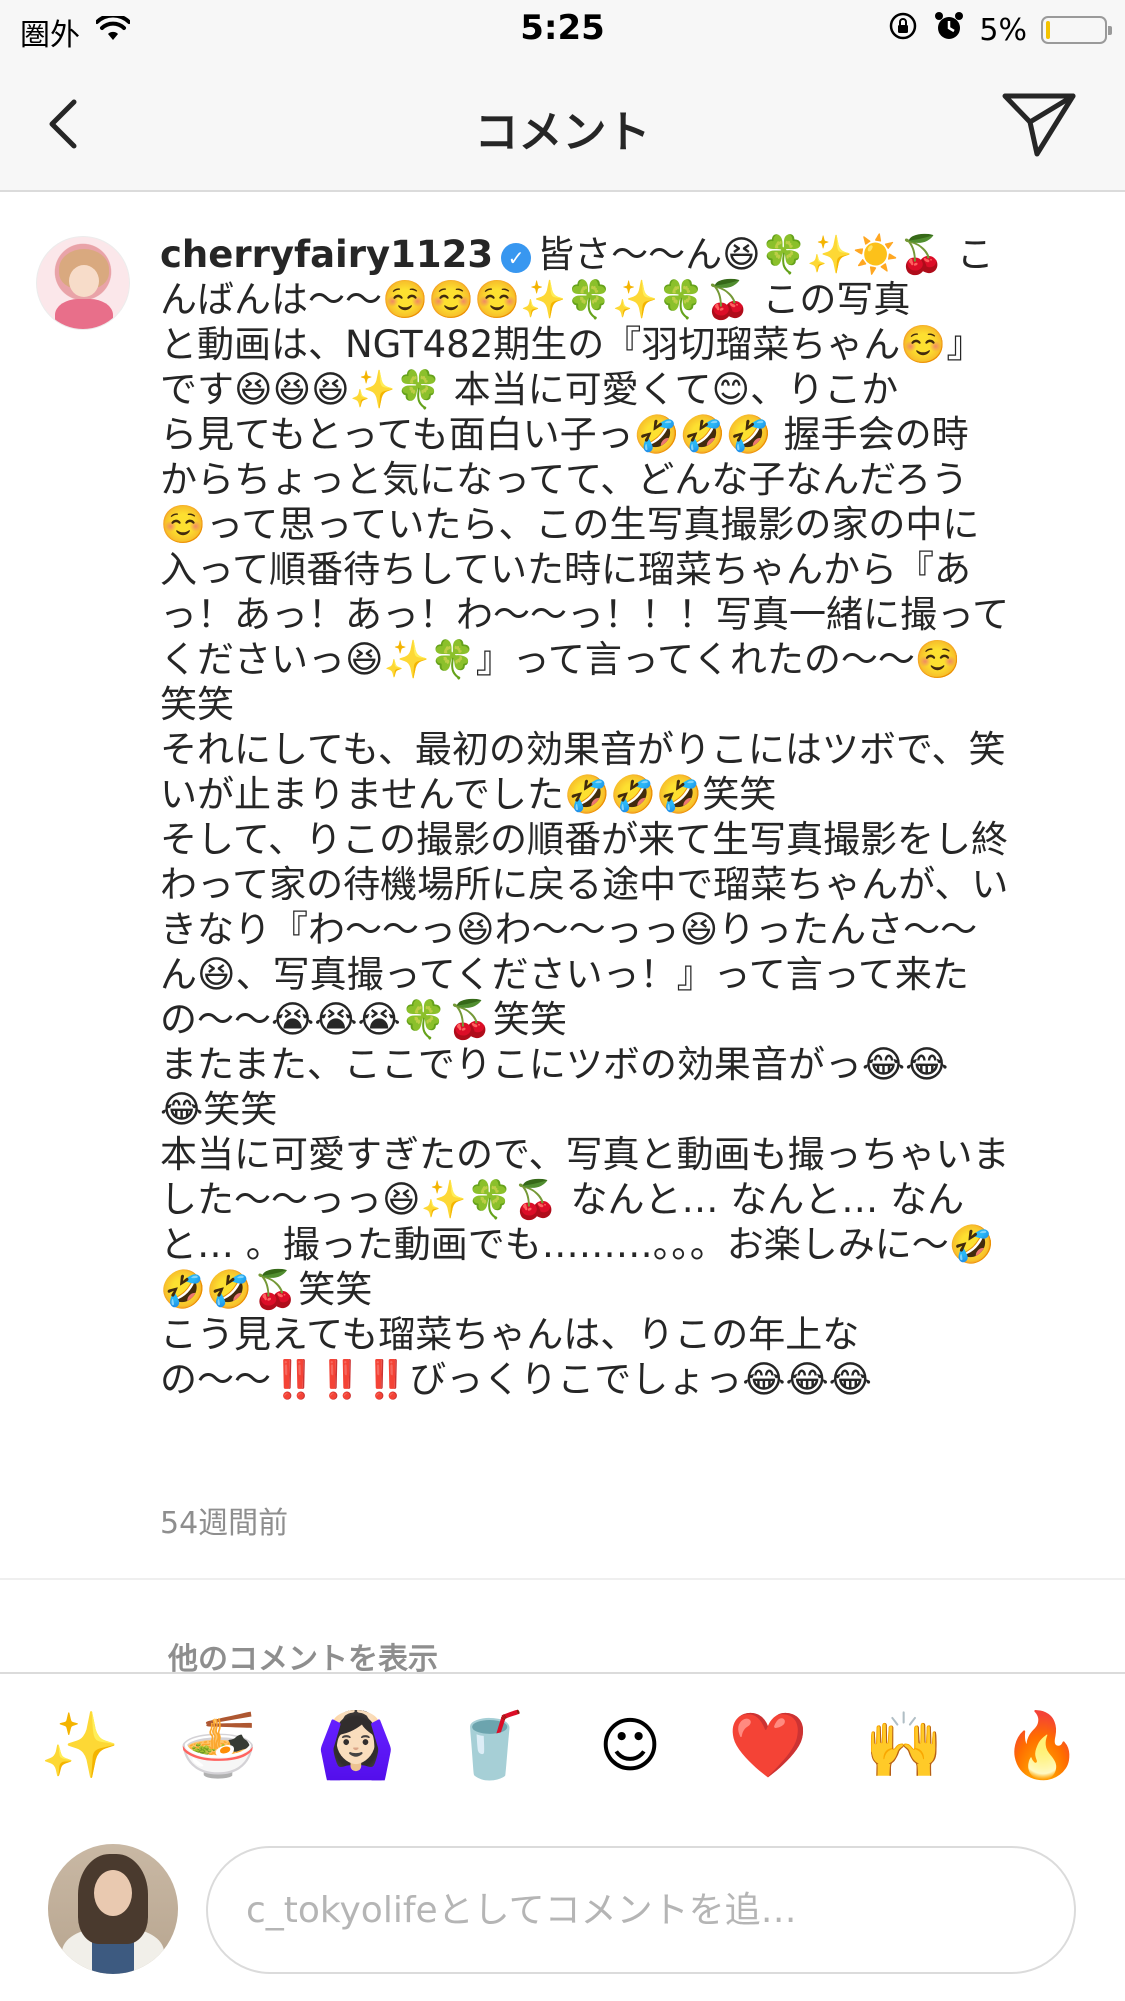 This screenshot has width=1125, height=2001. I want to click on ramen-emoji-button: 🍜, so click(218, 1746).